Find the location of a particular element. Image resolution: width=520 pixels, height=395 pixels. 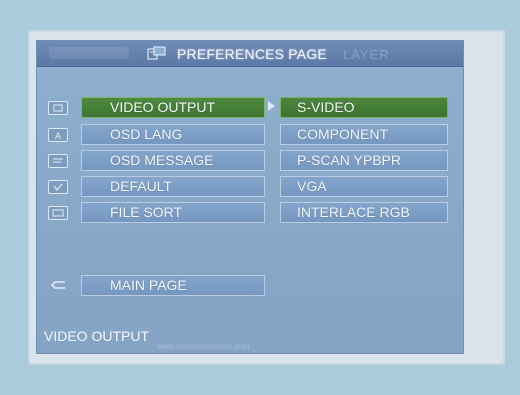

language-icon: A is located at coordinates (58, 135).